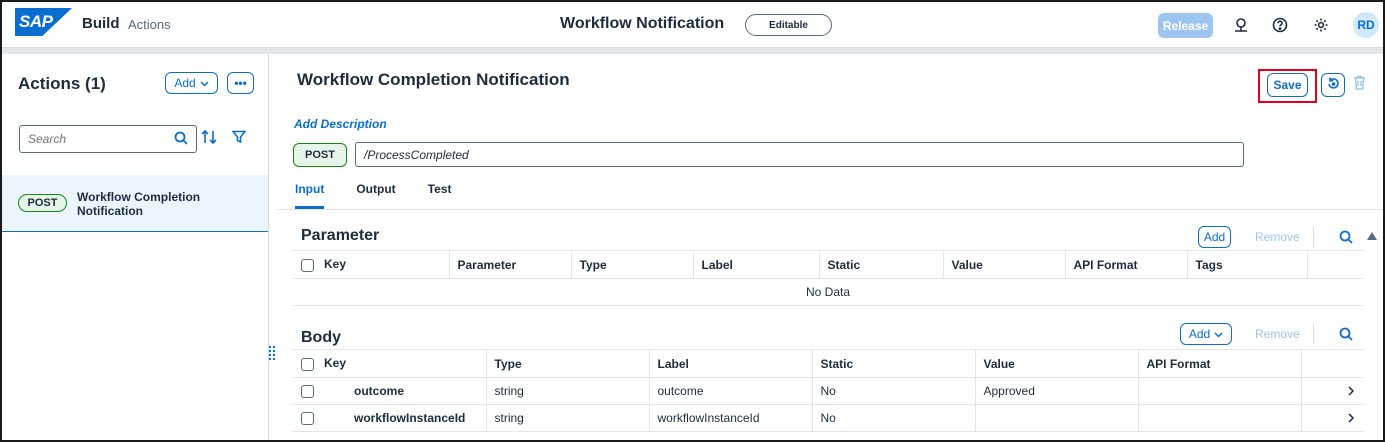 The height and width of the screenshot is (442, 1385). What do you see at coordinates (181, 139) in the screenshot?
I see `search-icon` at bounding box center [181, 139].